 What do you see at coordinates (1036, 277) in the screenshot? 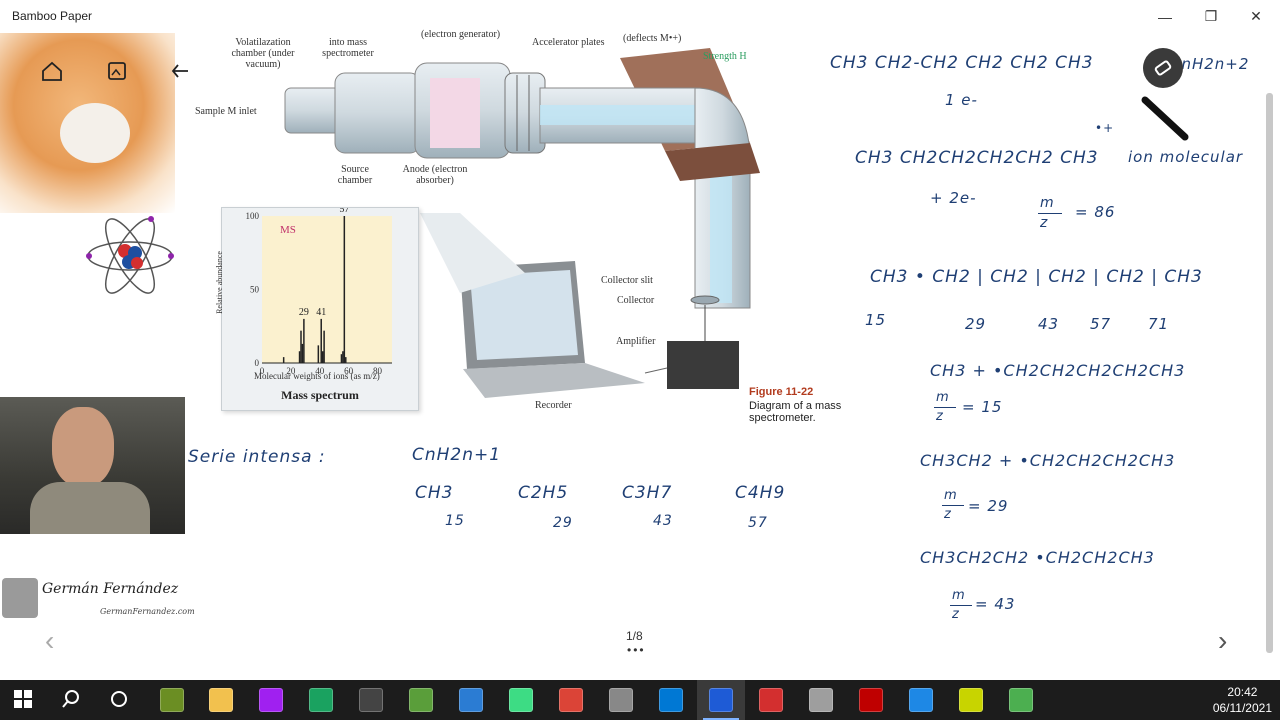
I see `note-chain: CH3 • CH2 | CH2 | CH2 | CH2 | CH3` at bounding box center [1036, 277].